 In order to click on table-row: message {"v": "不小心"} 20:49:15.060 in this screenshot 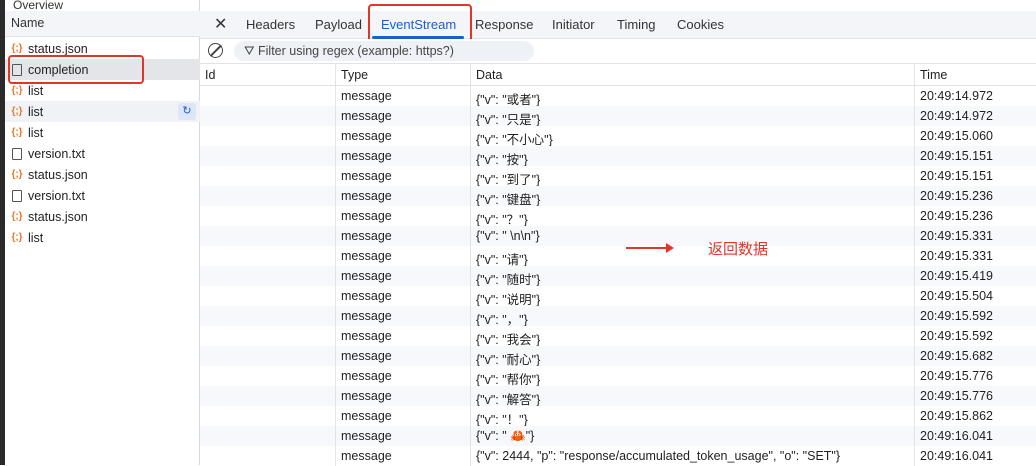, I will do `click(618, 136)`.